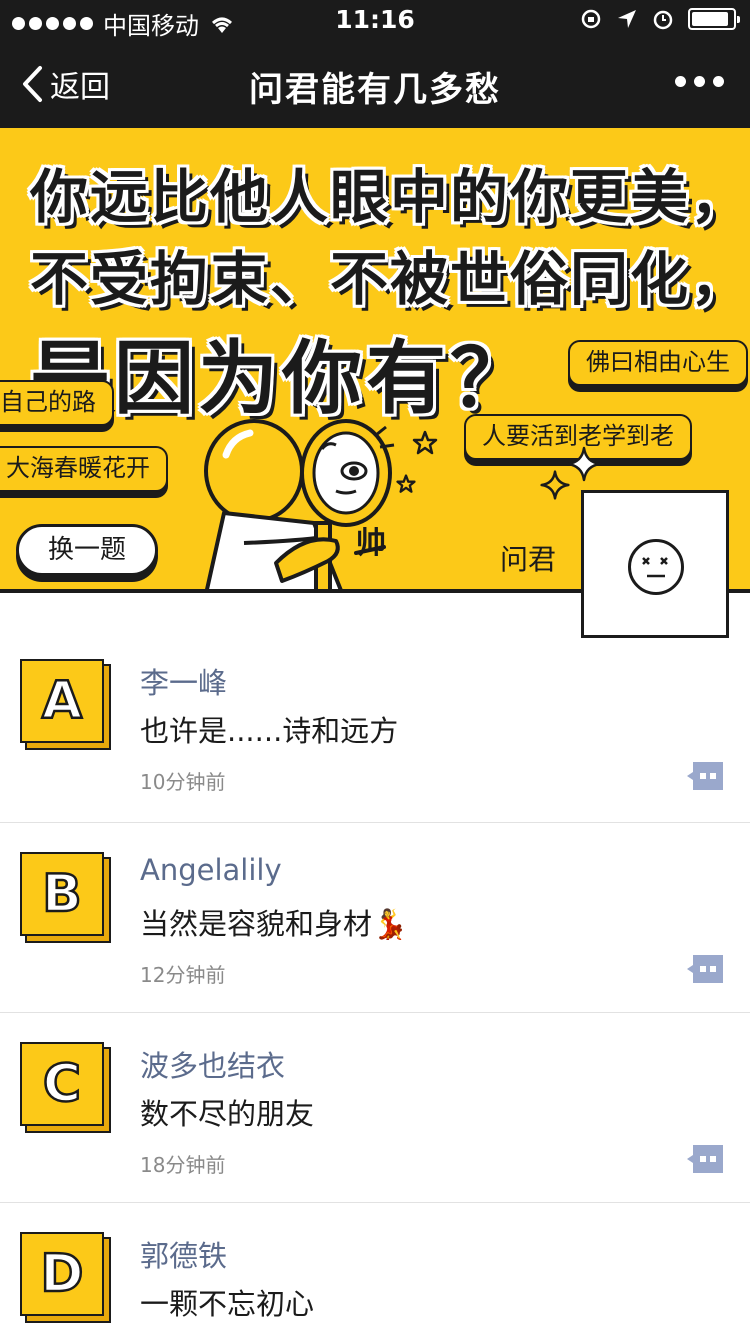  What do you see at coordinates (183, 1254) in the screenshot?
I see `answer-author-name: 郭德铁` at bounding box center [183, 1254].